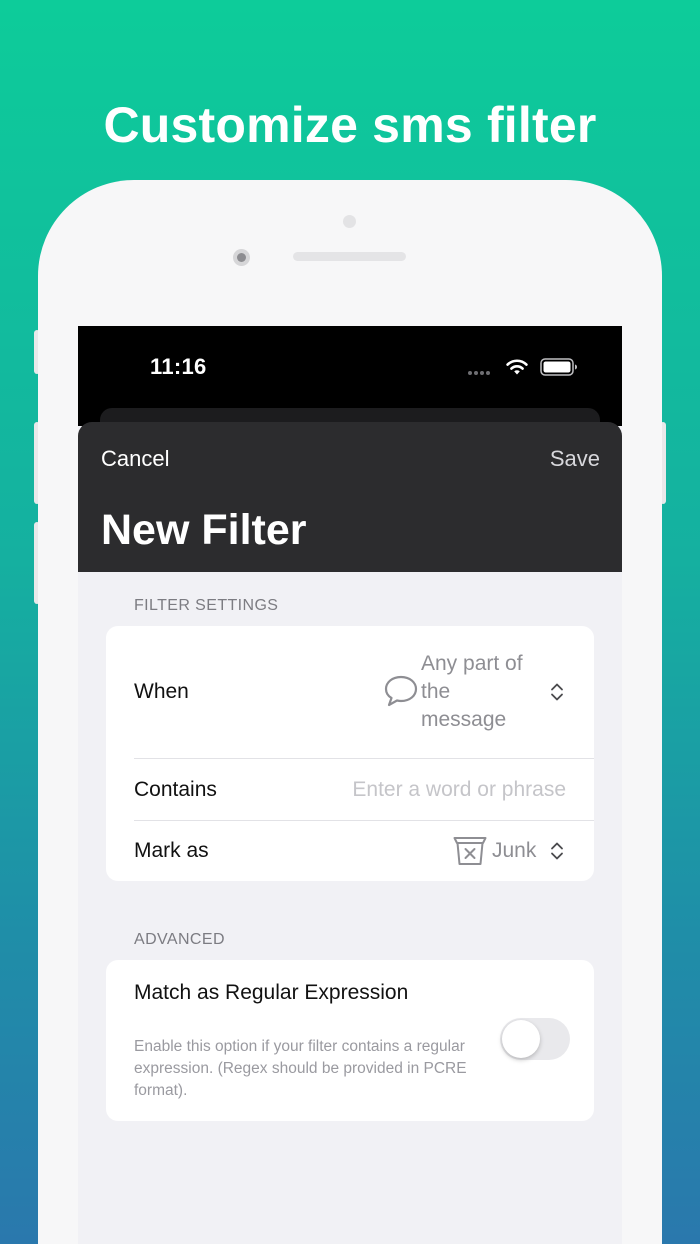  Describe the element at coordinates (161, 691) in the screenshot. I see `when-label: When` at that location.